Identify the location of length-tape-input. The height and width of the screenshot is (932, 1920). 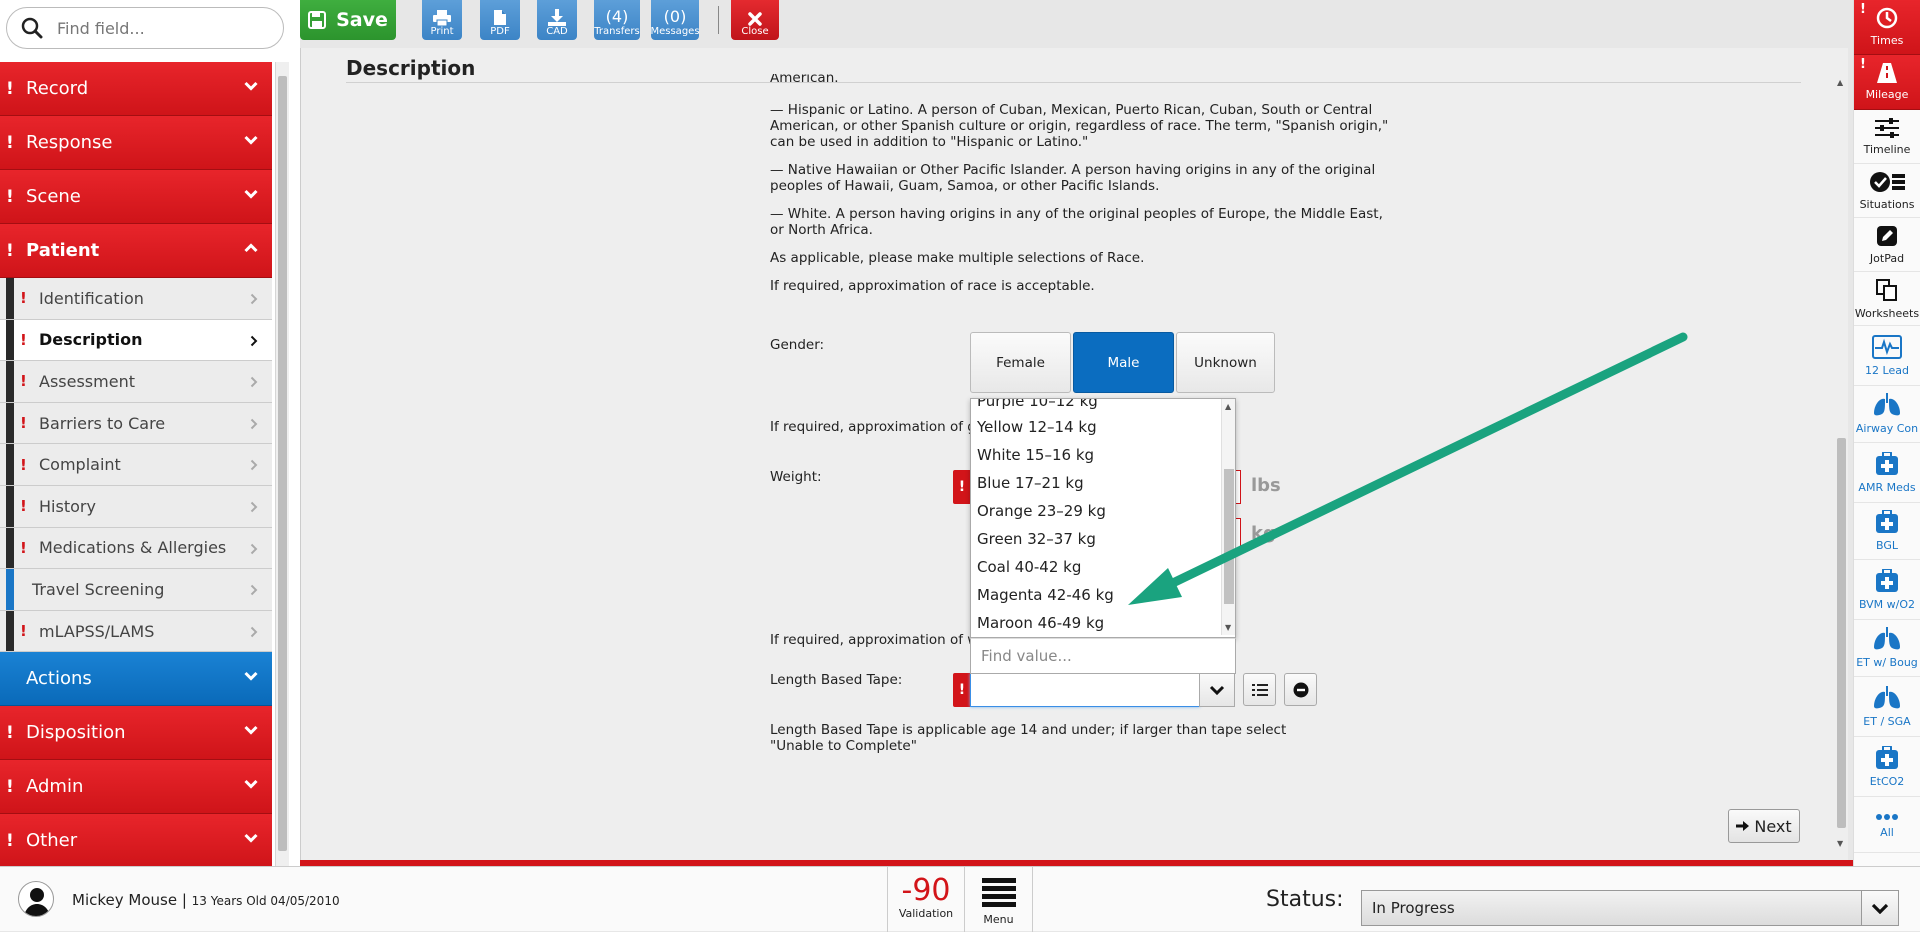
(1085, 690).